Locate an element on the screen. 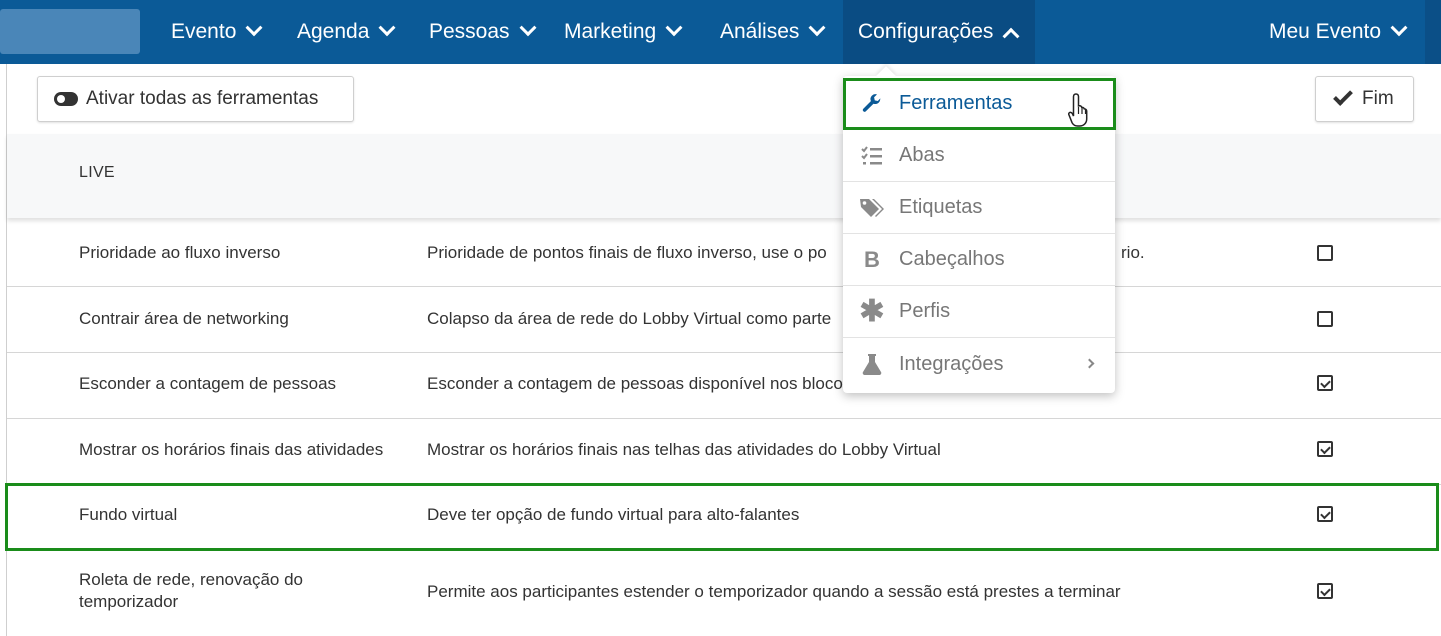 The height and width of the screenshot is (636, 1441). list-check-icon is located at coordinates (872, 156).